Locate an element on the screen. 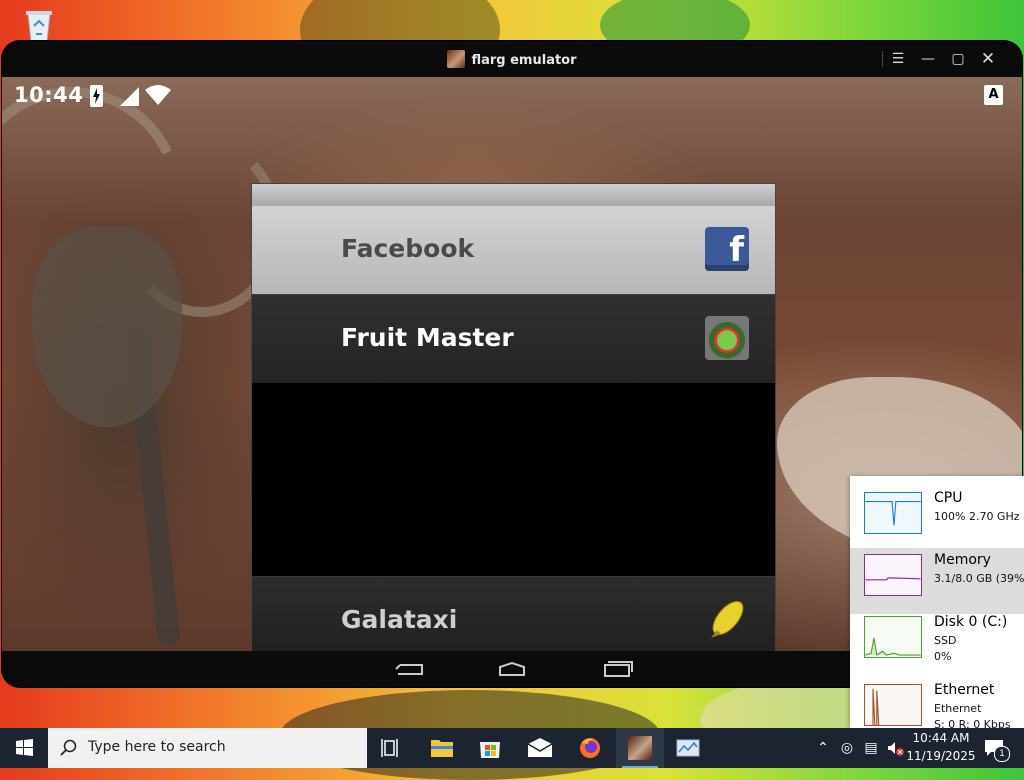  app-name: Fruit Master is located at coordinates (427, 337).